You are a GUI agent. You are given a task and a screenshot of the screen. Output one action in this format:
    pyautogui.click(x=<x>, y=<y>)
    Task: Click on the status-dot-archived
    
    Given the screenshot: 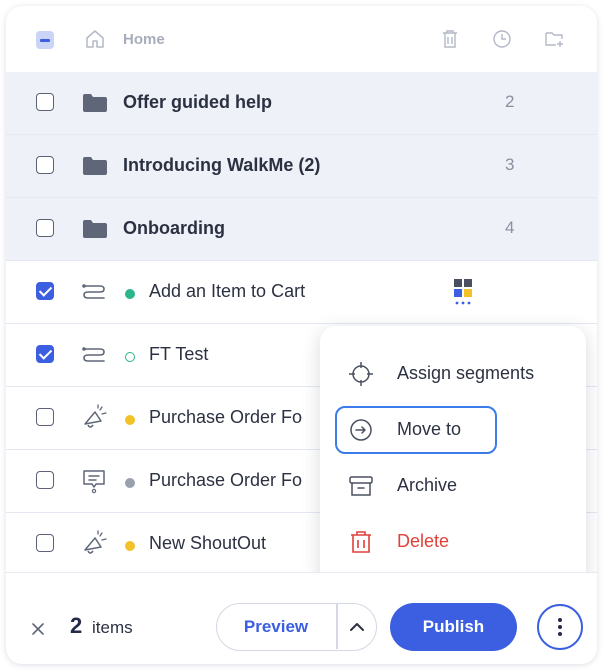 What is the action you would take?
    pyautogui.click(x=130, y=483)
    